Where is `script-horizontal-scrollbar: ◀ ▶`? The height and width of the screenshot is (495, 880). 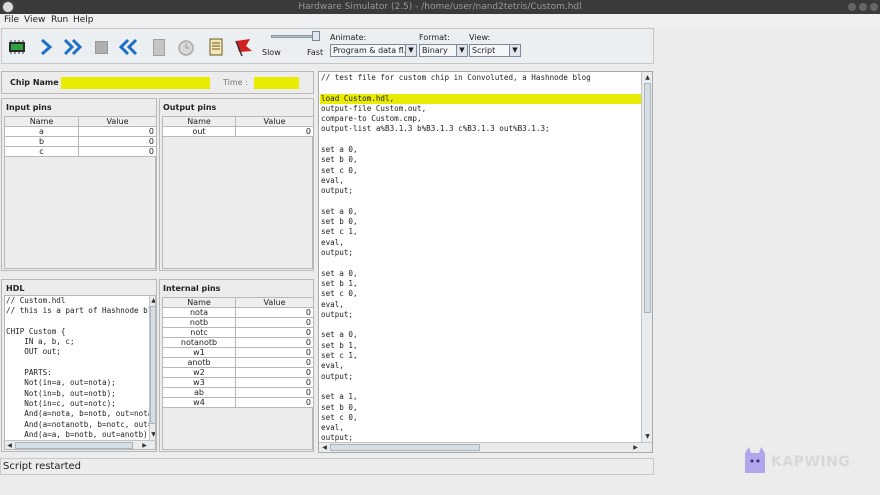 script-horizontal-scrollbar: ◀ ▶ is located at coordinates (485, 447).